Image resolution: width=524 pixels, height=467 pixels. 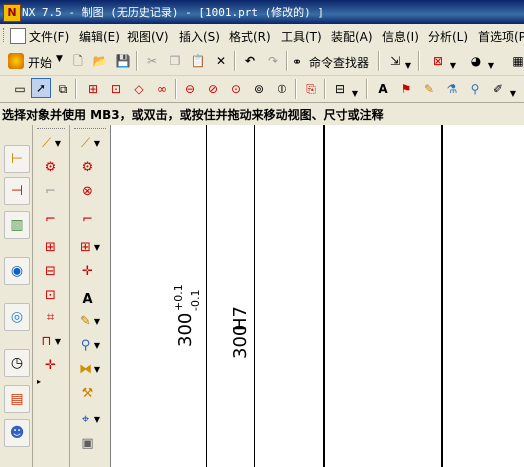 What do you see at coordinates (250, 36) in the screenshot?
I see `menu-format: 格式(R)` at bounding box center [250, 36].